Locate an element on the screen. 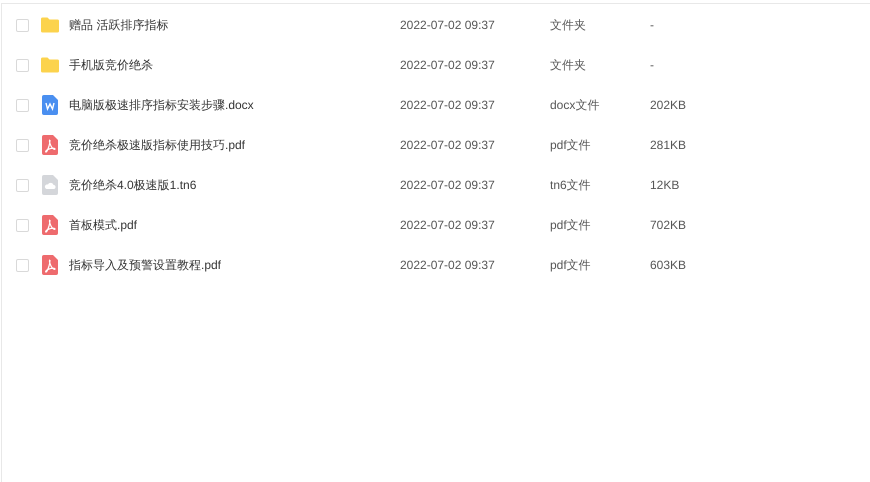 Image resolution: width=870 pixels, height=482 pixels. file-name: 竞价绝杀4.0极速版1.tn6 is located at coordinates (132, 185).